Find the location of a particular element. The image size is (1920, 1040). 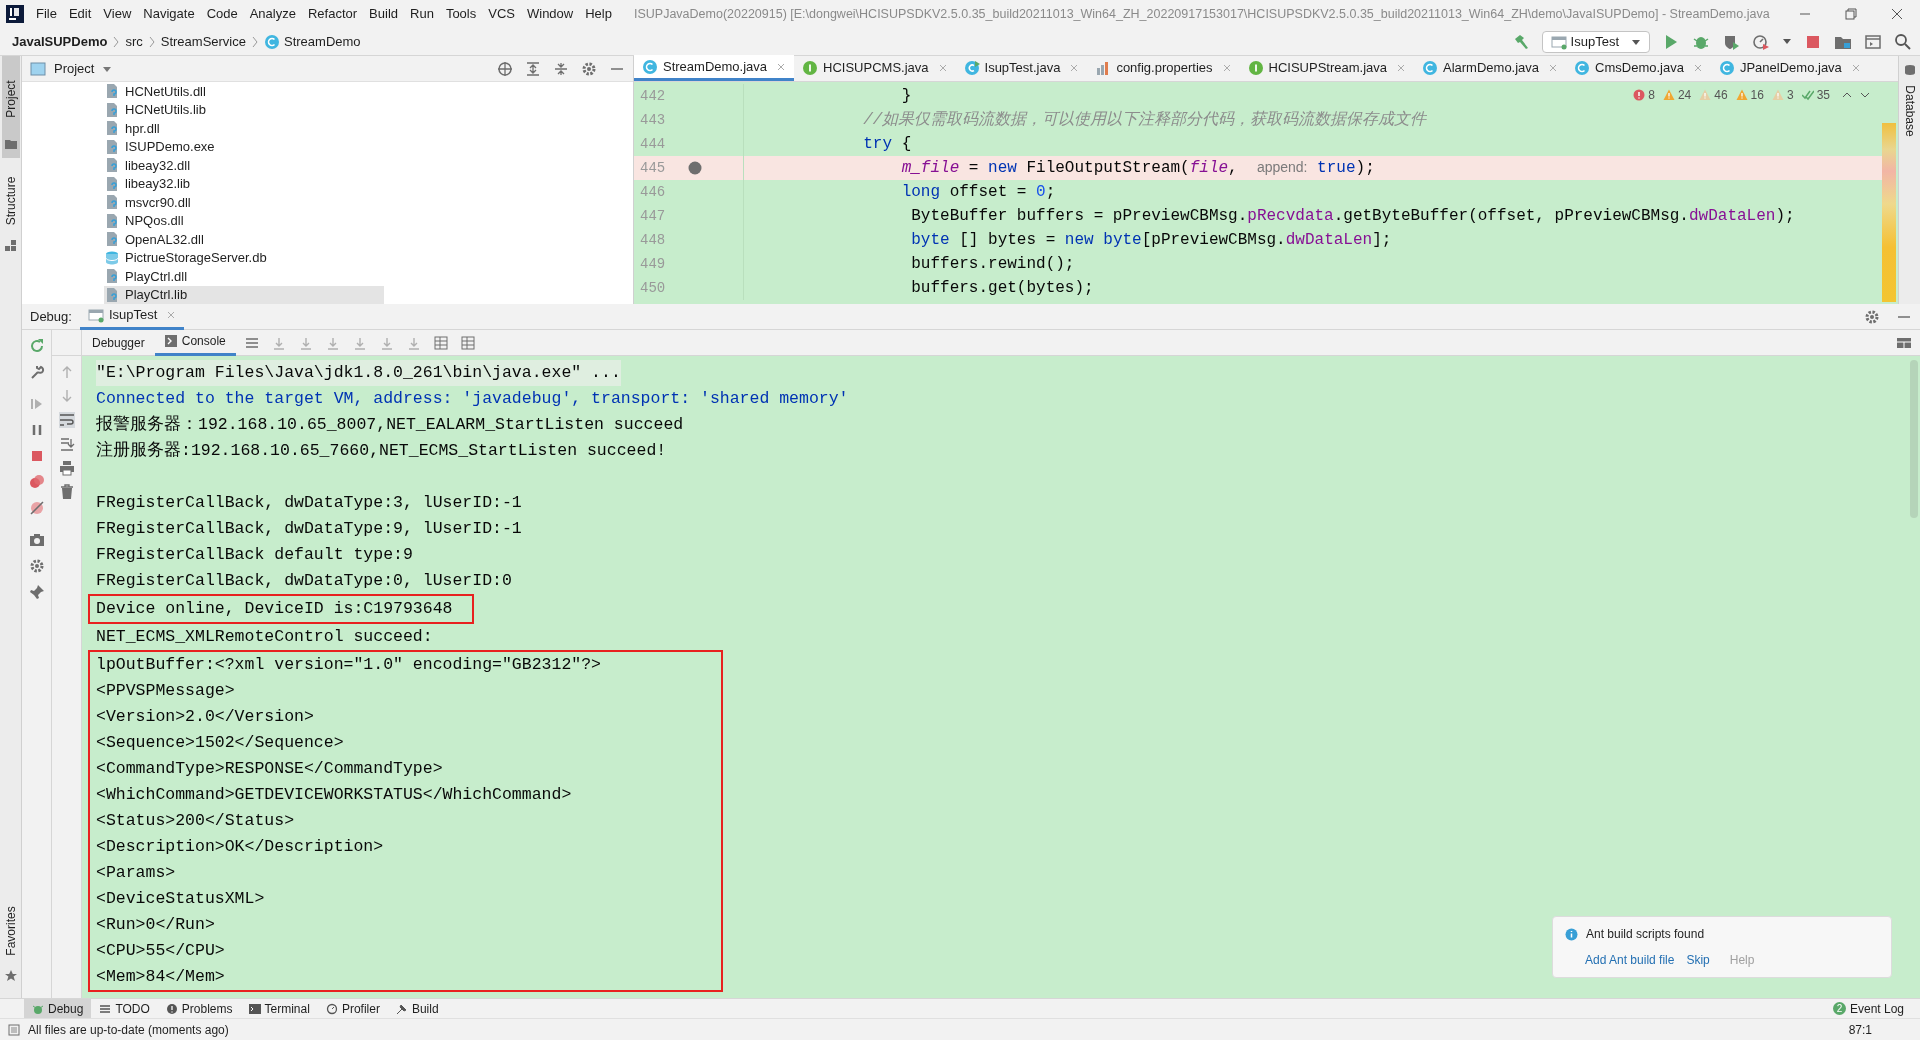

tree-item: PlayCtrl.dll is located at coordinates (244, 276).